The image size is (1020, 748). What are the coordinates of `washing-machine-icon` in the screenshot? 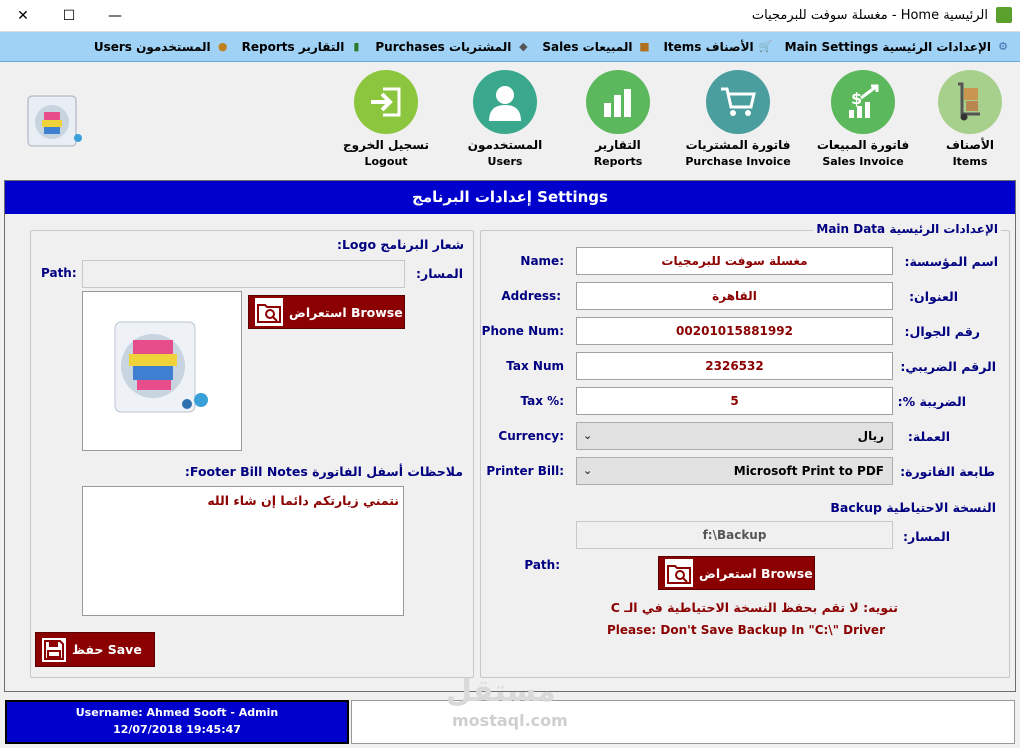 It's located at (161, 367).